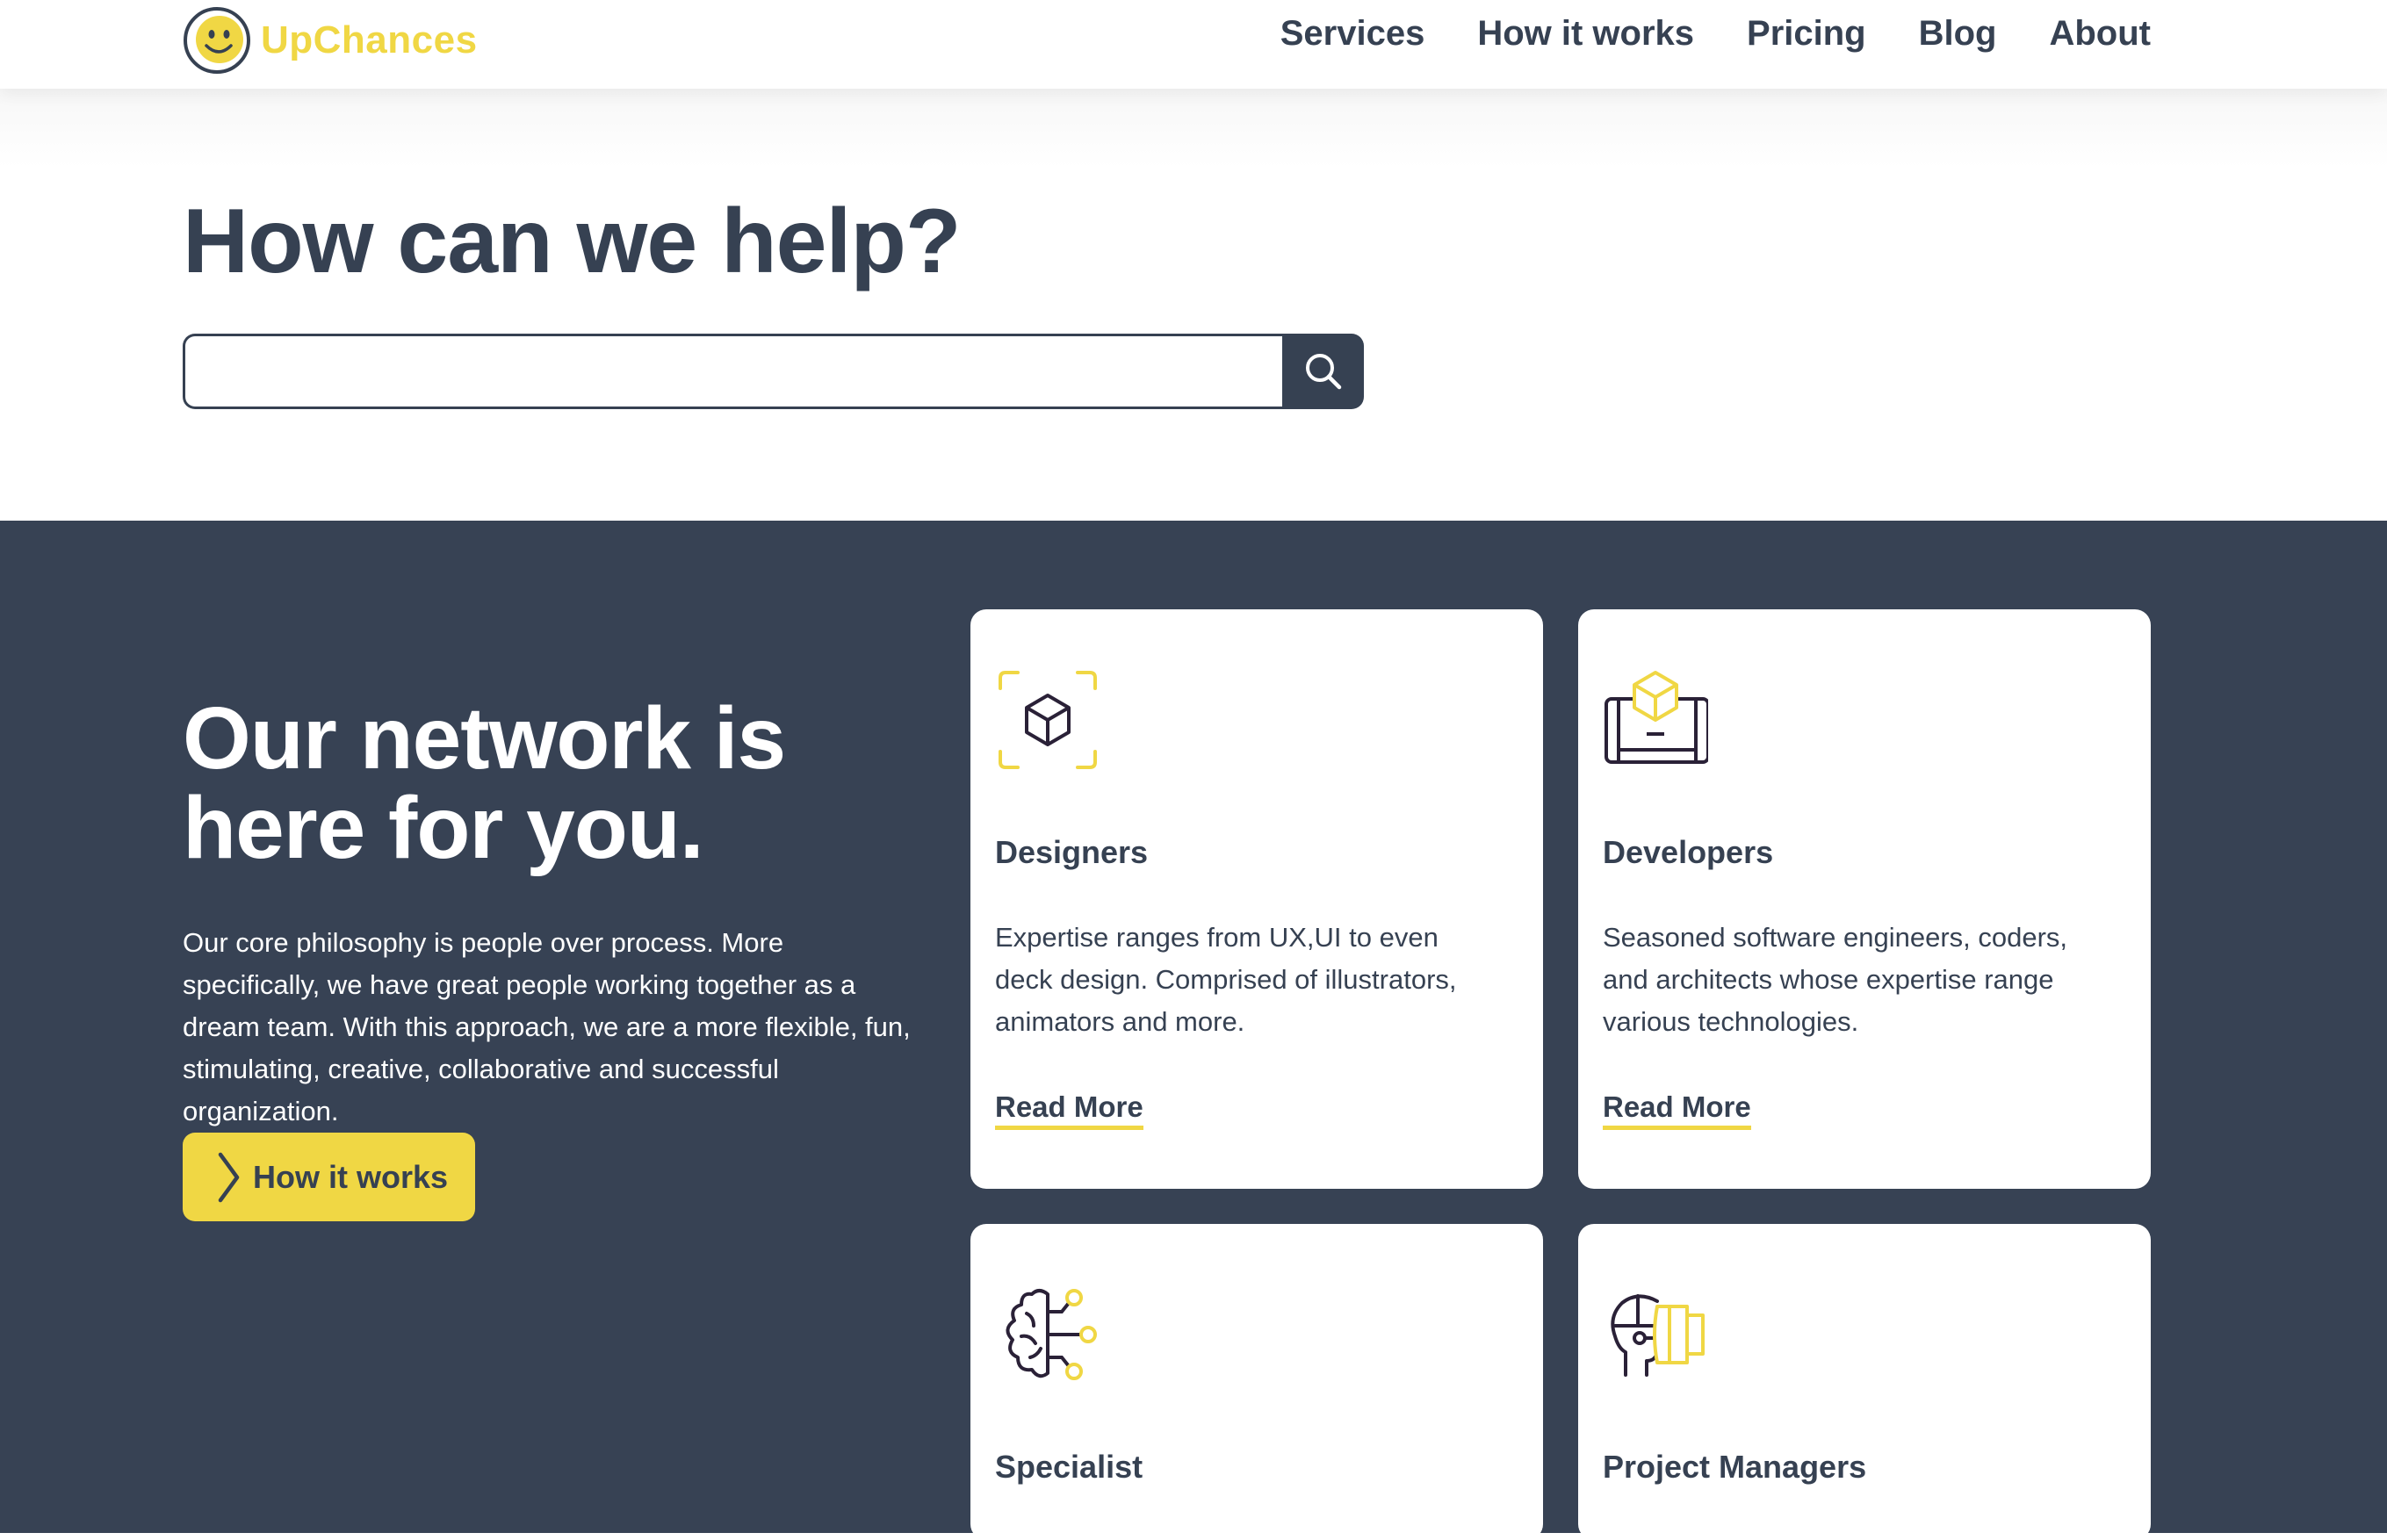 The height and width of the screenshot is (1540, 2387). I want to click on main-nav: Services How it works Pricing Blog About, so click(1715, 34).